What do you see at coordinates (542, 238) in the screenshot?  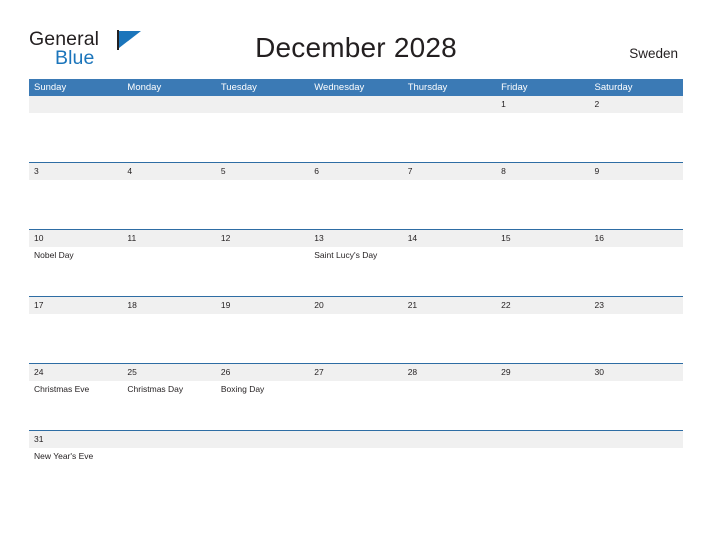 I see `day-number: 15` at bounding box center [542, 238].